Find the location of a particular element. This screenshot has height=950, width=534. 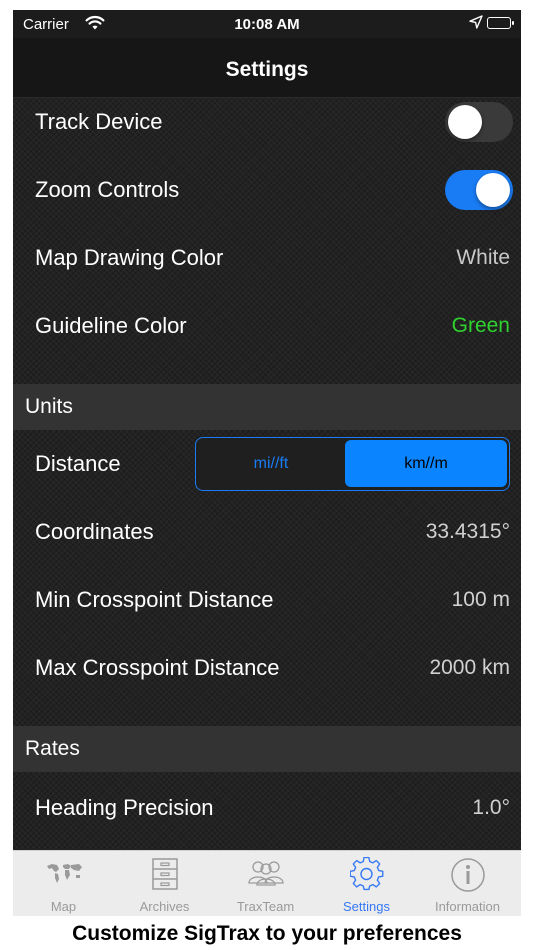

rates-header-label: Rates is located at coordinates (52, 748).